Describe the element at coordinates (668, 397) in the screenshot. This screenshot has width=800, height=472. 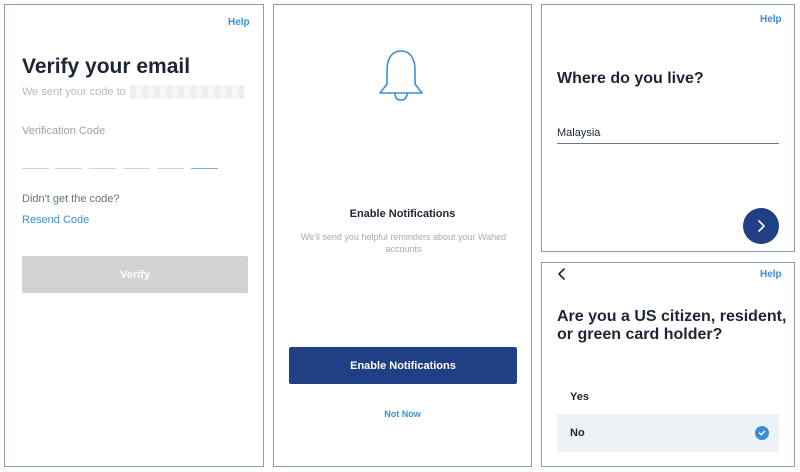
I see `option-yes: Yes` at that location.